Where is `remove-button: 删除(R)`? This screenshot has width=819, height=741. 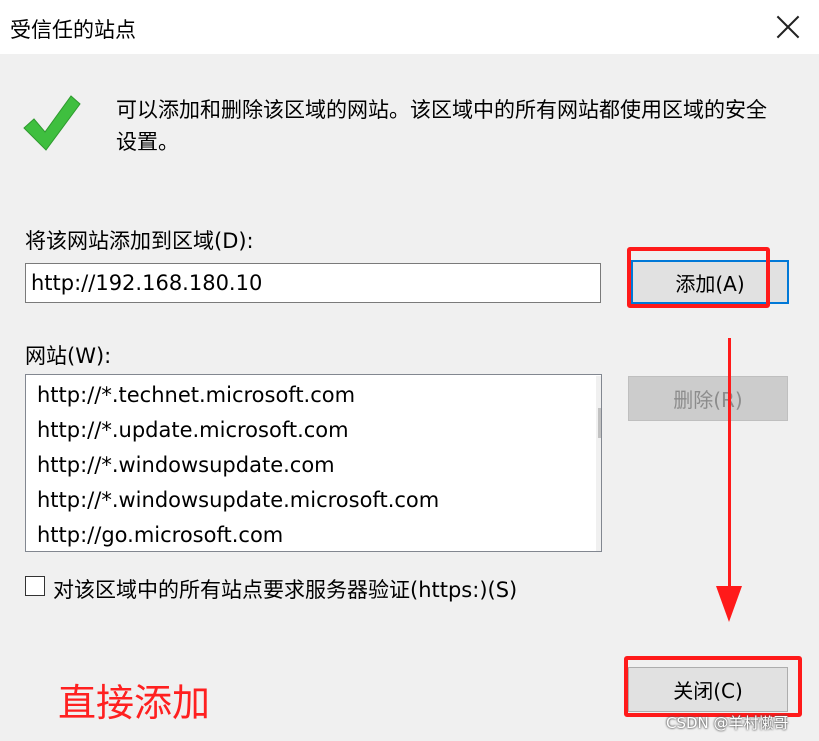
remove-button: 删除(R) is located at coordinates (708, 398).